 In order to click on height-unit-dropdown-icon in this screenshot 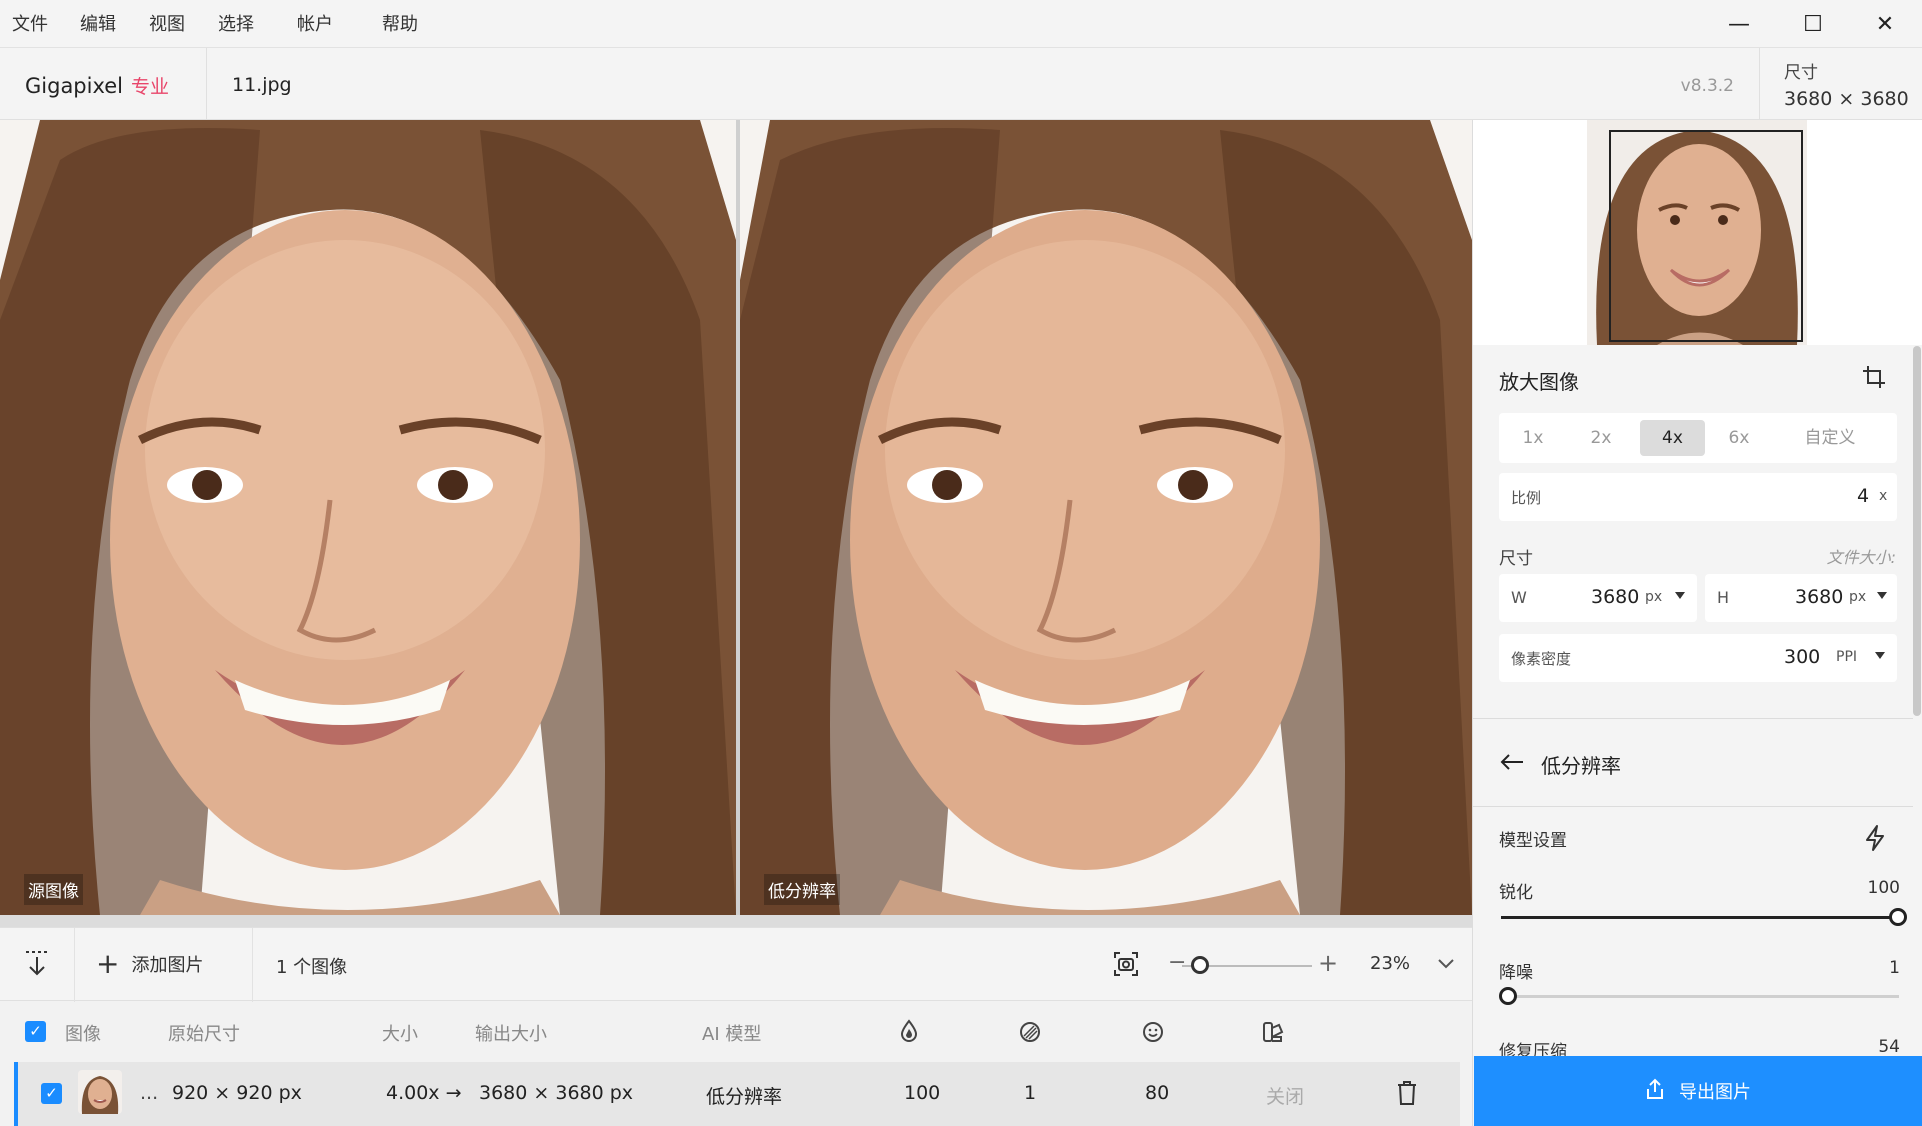, I will do `click(1882, 595)`.